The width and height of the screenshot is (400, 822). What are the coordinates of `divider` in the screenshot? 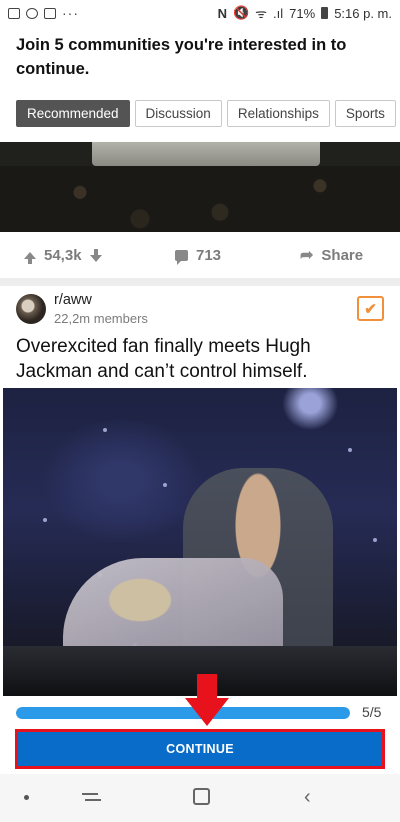 It's located at (200, 282).